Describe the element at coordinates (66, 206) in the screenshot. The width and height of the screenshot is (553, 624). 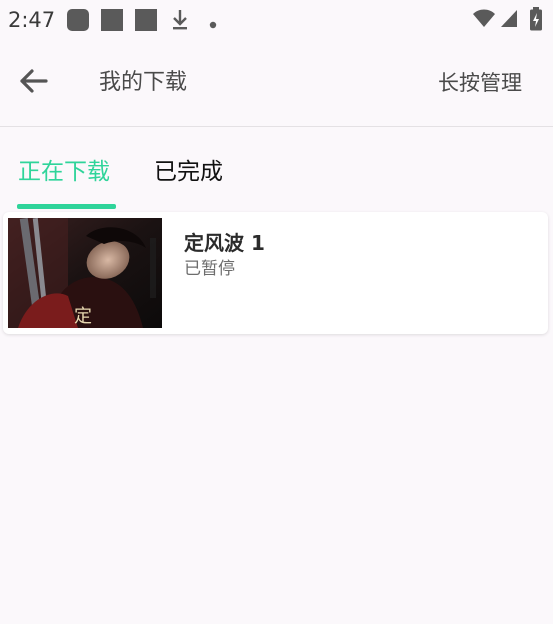
I see `active-tab-indicator` at that location.